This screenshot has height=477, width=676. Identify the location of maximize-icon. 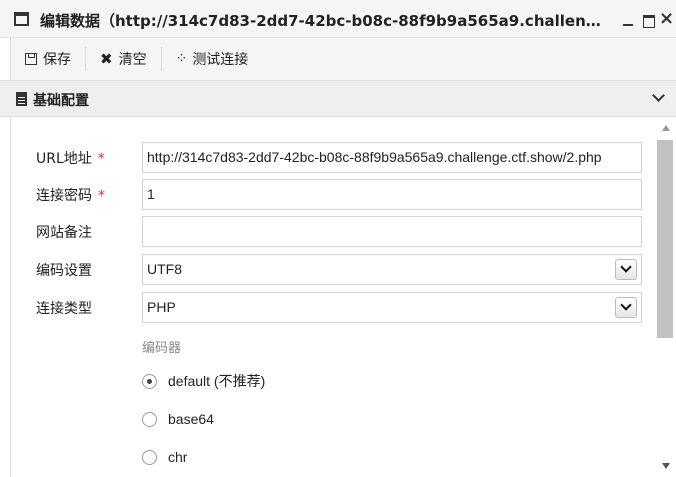
(648, 19).